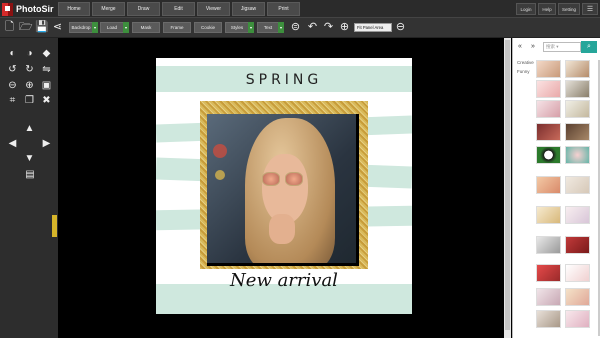 The height and width of the screenshot is (338, 600). What do you see at coordinates (268, 27) in the screenshot?
I see `text-button: Text` at bounding box center [268, 27].